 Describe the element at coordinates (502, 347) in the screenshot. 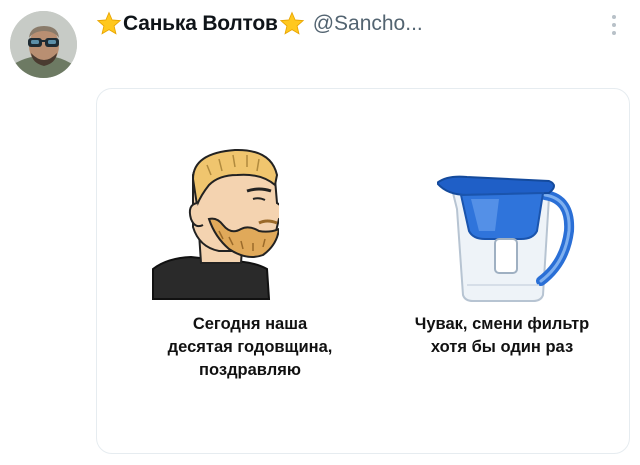

I see `caption-line: хотя бы один раз` at that location.